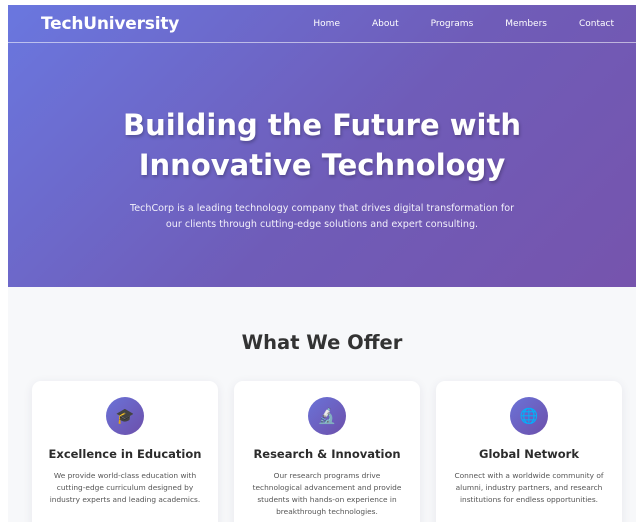 This screenshot has height=522, width=636. Describe the element at coordinates (110, 24) in the screenshot. I see `brand-logo: TechUniversity` at that location.